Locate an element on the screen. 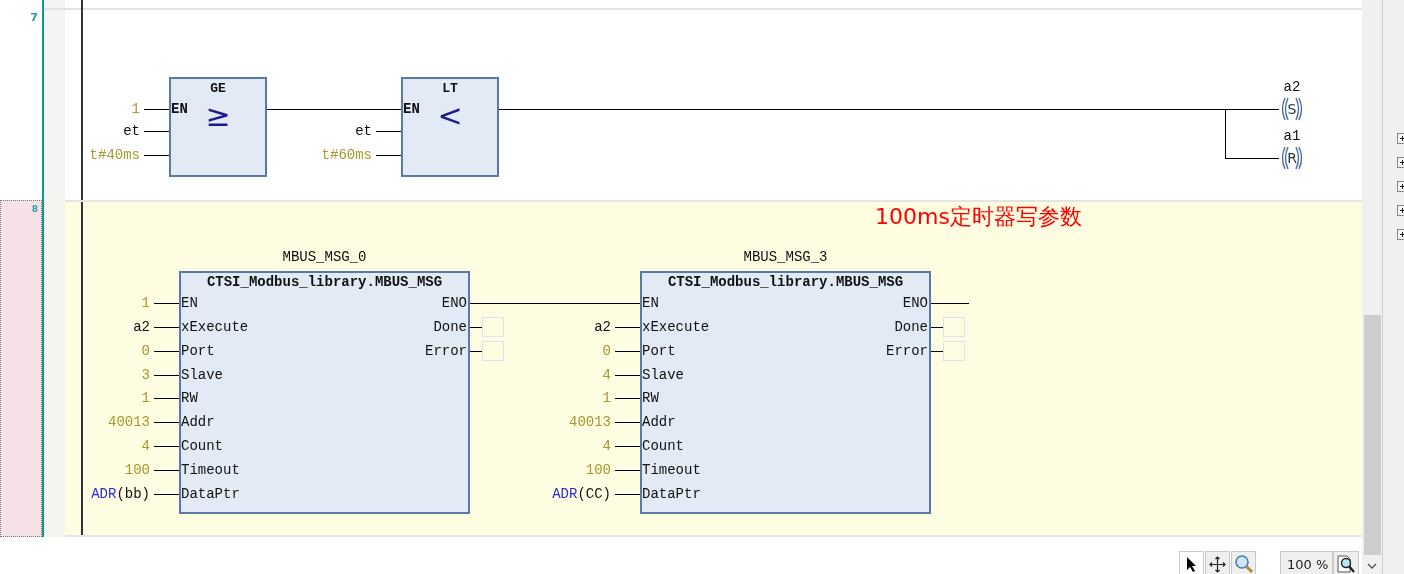 Image resolution: width=1404 pixels, height=574 pixels. chevron-down-icon is located at coordinates (1372, 566).